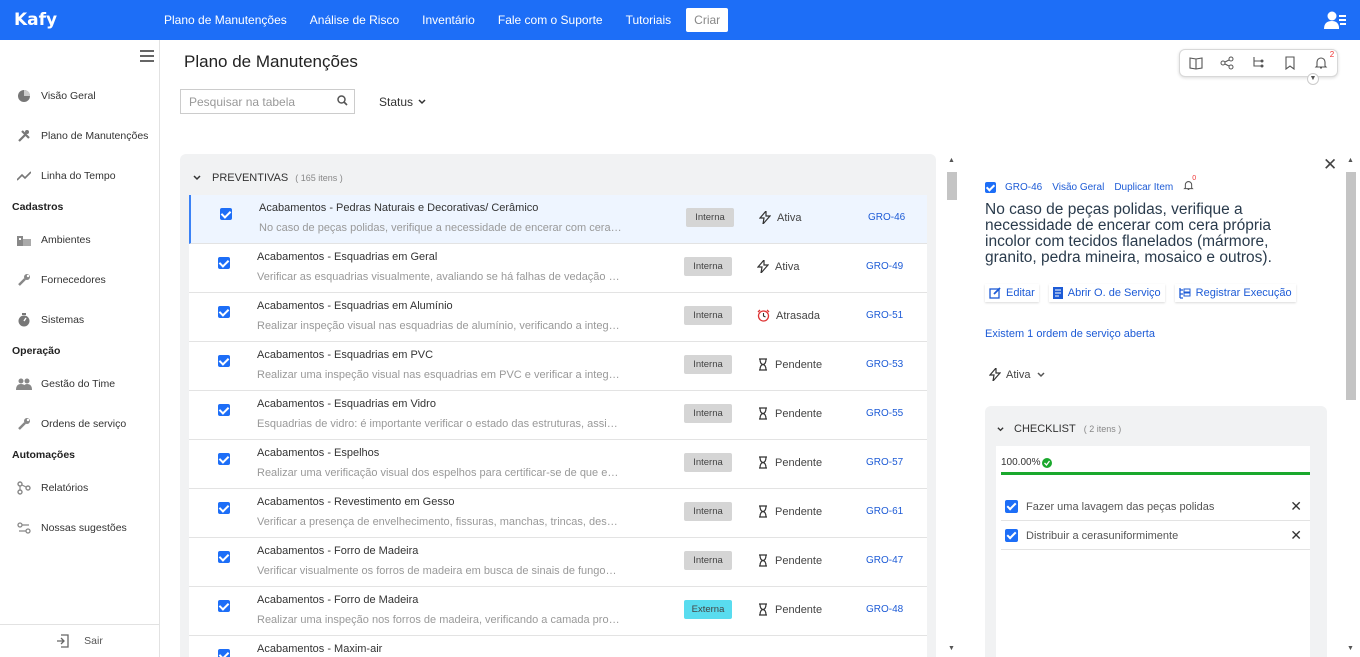 The image size is (1360, 657). I want to click on search-icon, so click(342, 100).